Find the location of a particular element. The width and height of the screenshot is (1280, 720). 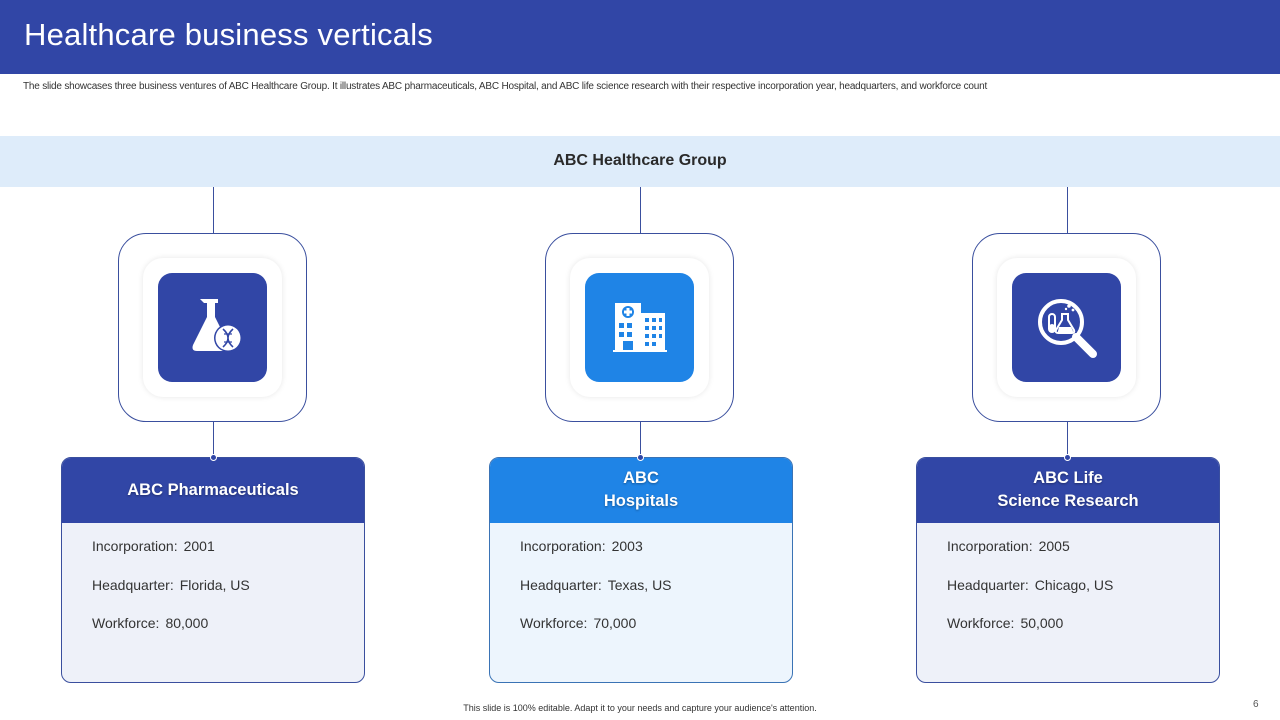

hospital-building-icon is located at coordinates (639, 327).